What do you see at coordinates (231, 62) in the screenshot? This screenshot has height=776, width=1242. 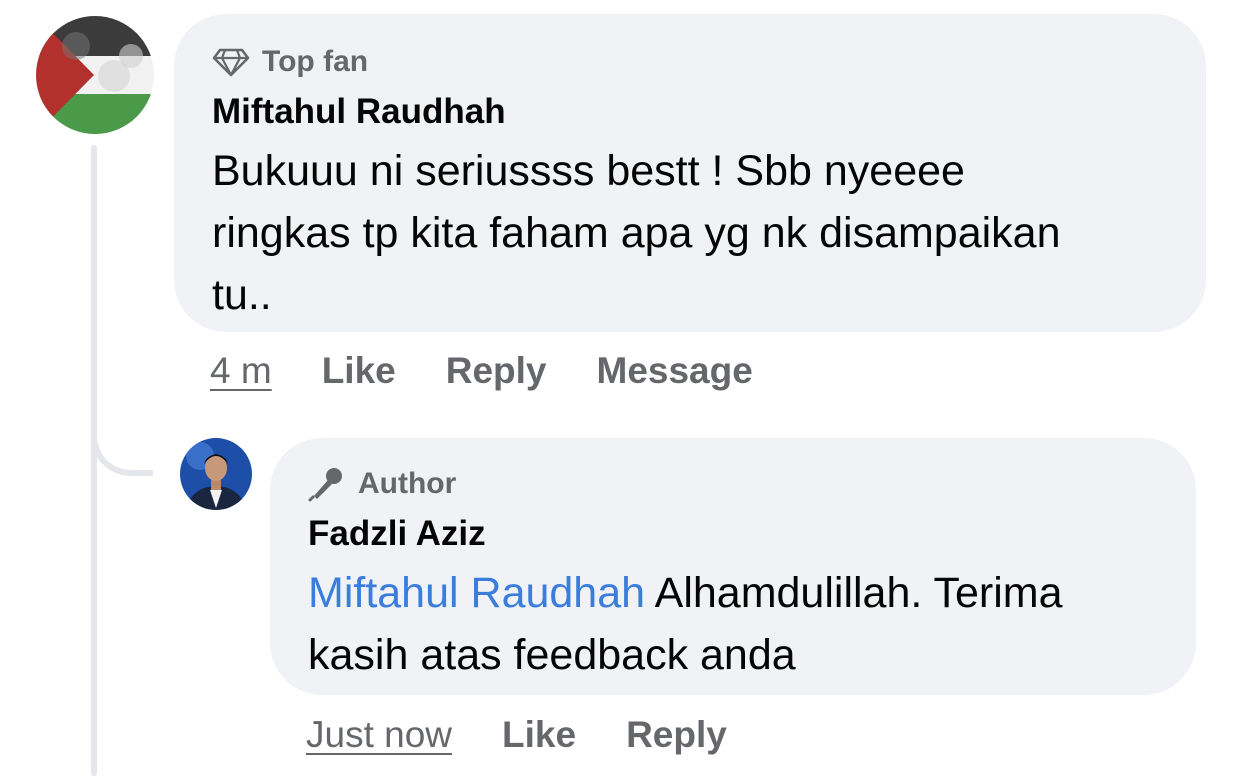 I see `diamond-icon` at bounding box center [231, 62].